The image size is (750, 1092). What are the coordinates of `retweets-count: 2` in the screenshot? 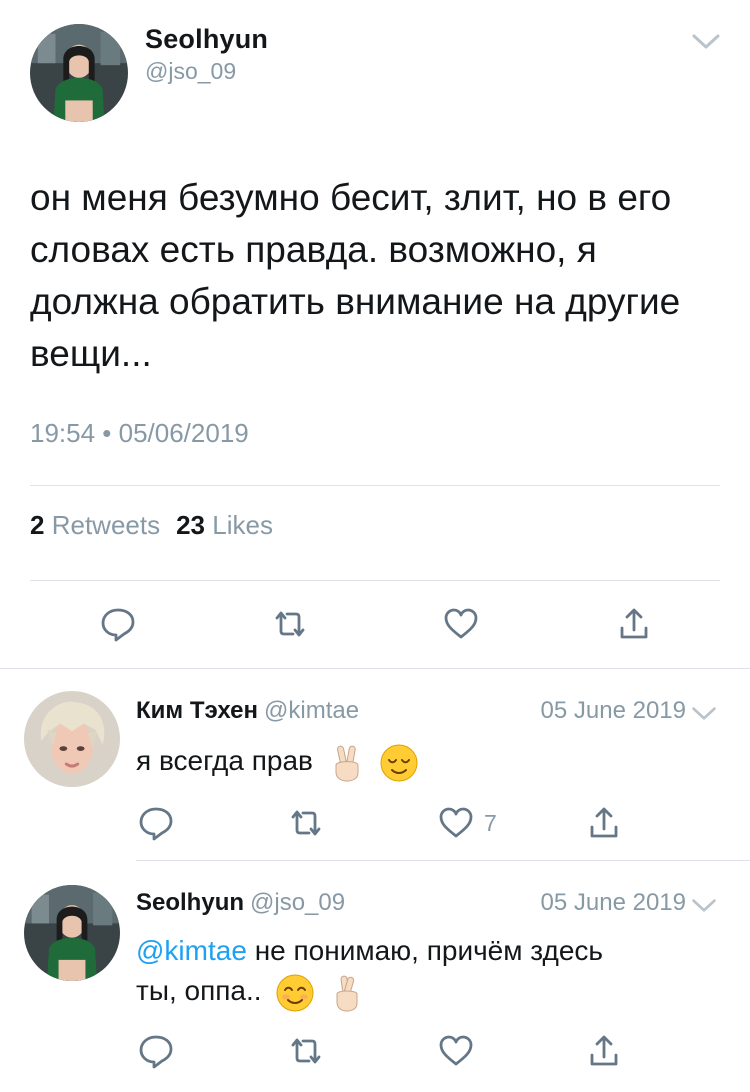 It's located at (37, 525).